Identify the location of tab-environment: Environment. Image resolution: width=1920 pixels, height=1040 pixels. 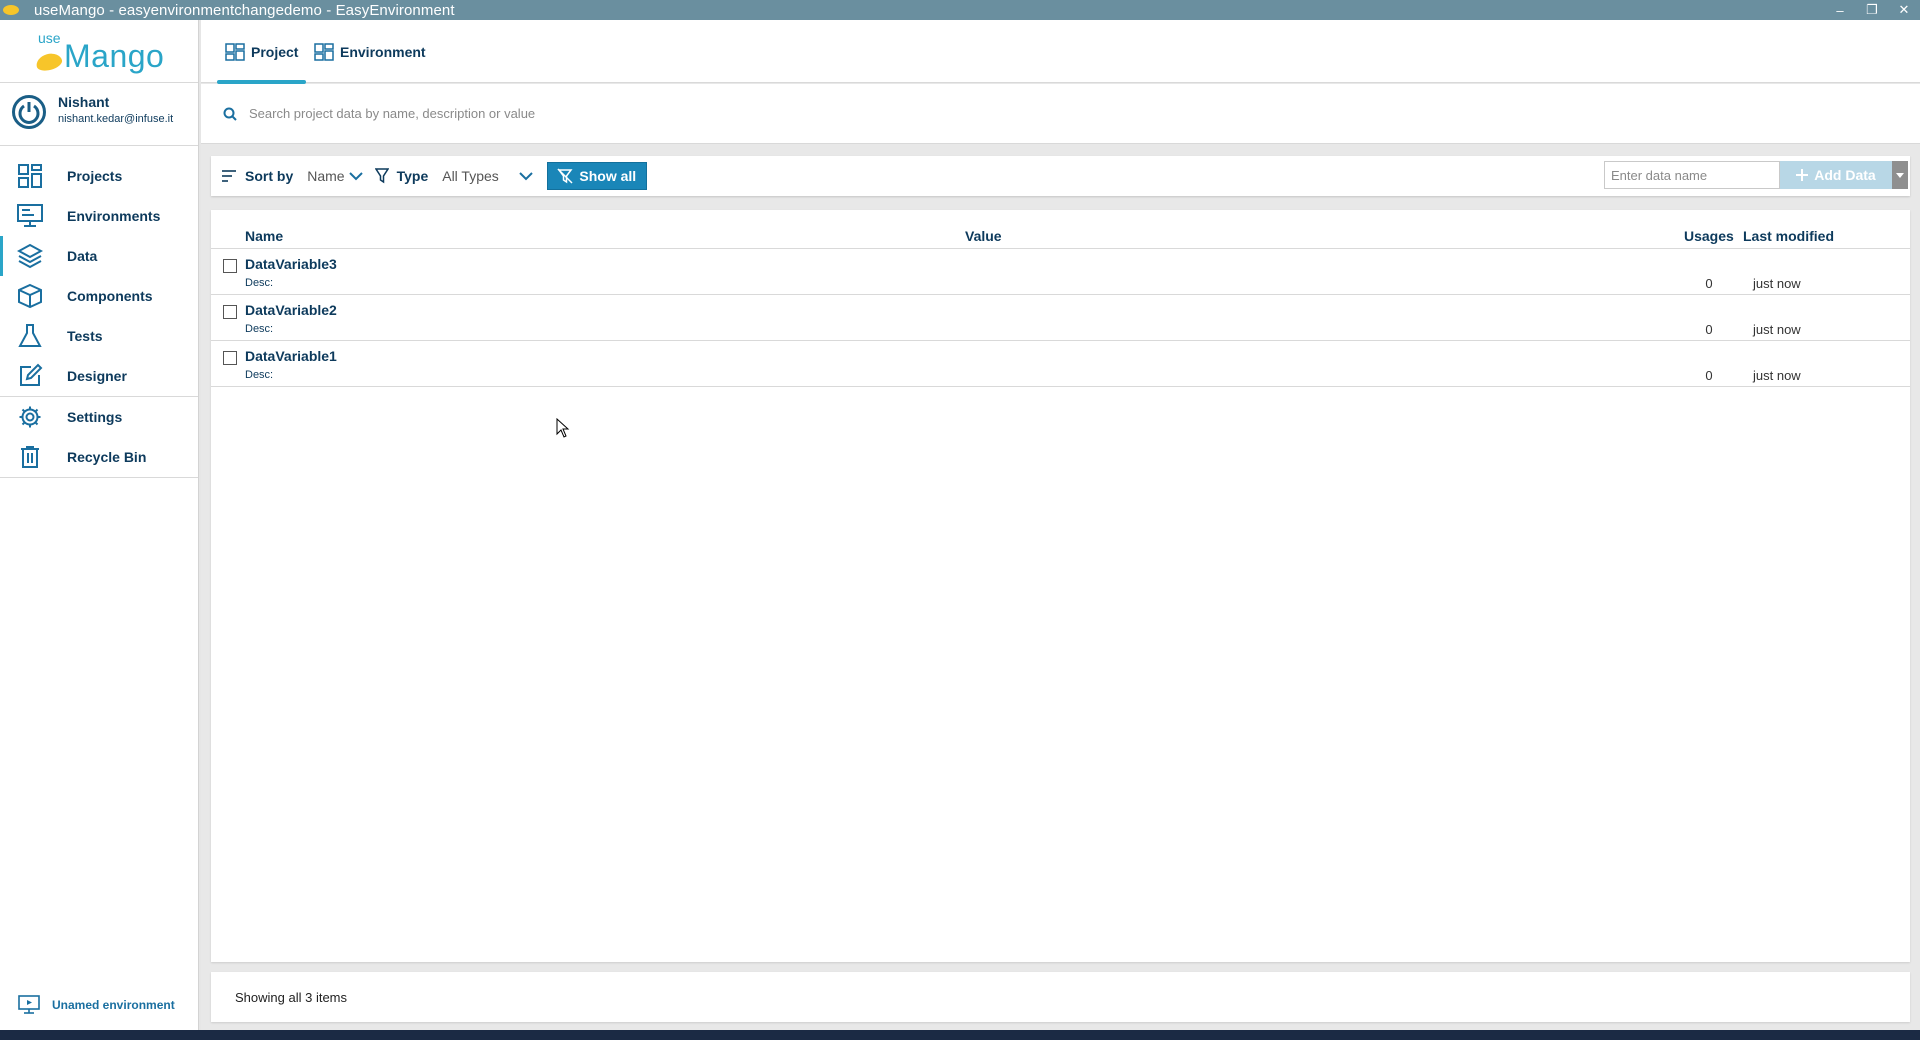
(370, 51).